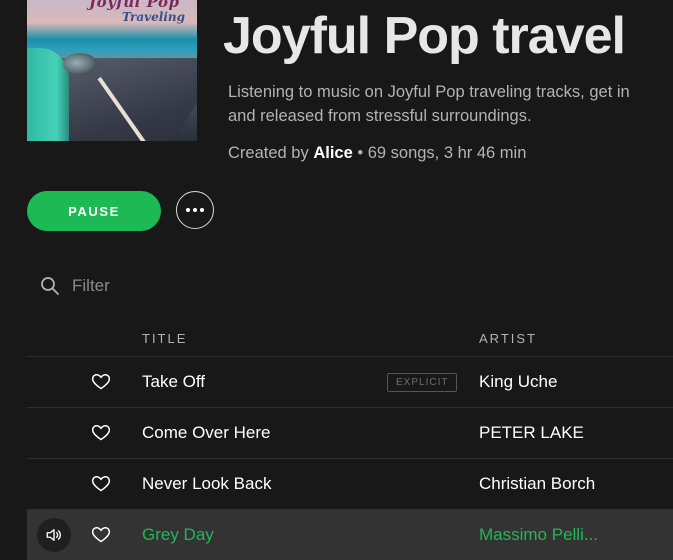 The height and width of the screenshot is (560, 673). Describe the element at coordinates (442, 153) in the screenshot. I see `playlist-stats: • 69 songs, 3 hr 46 min` at that location.